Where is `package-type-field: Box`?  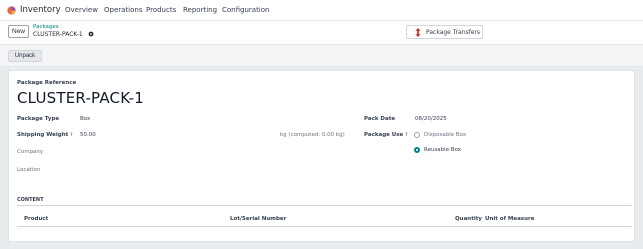
package-type-field: Box is located at coordinates (85, 119).